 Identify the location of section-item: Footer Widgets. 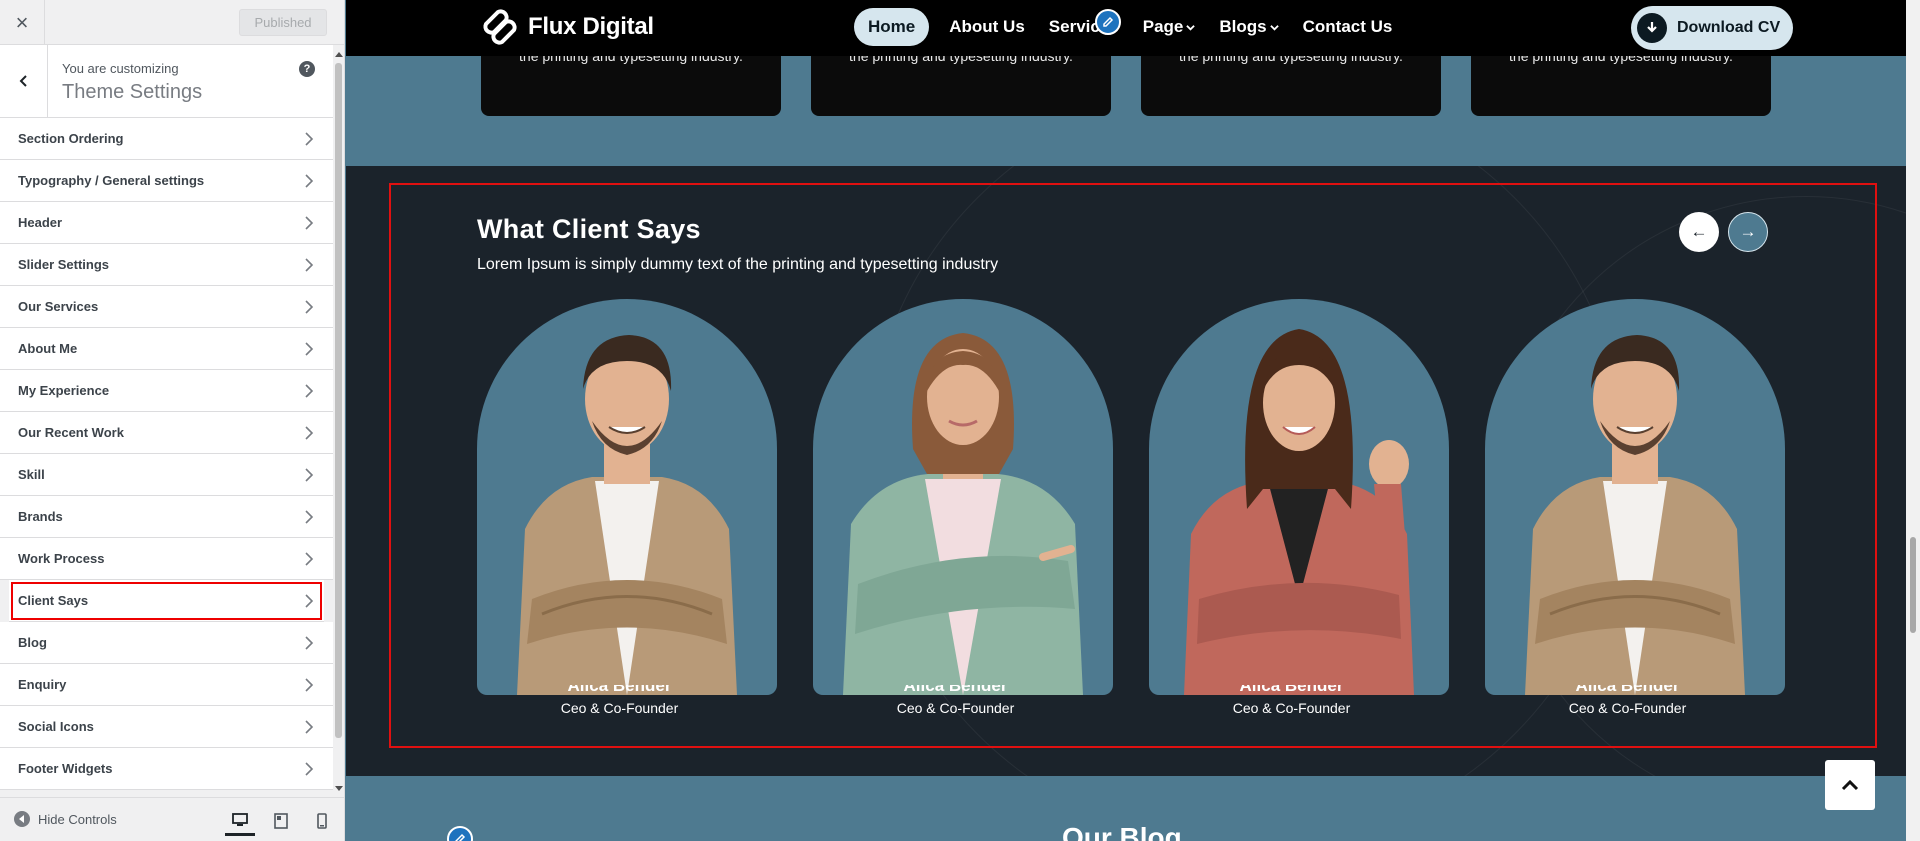
(166, 769).